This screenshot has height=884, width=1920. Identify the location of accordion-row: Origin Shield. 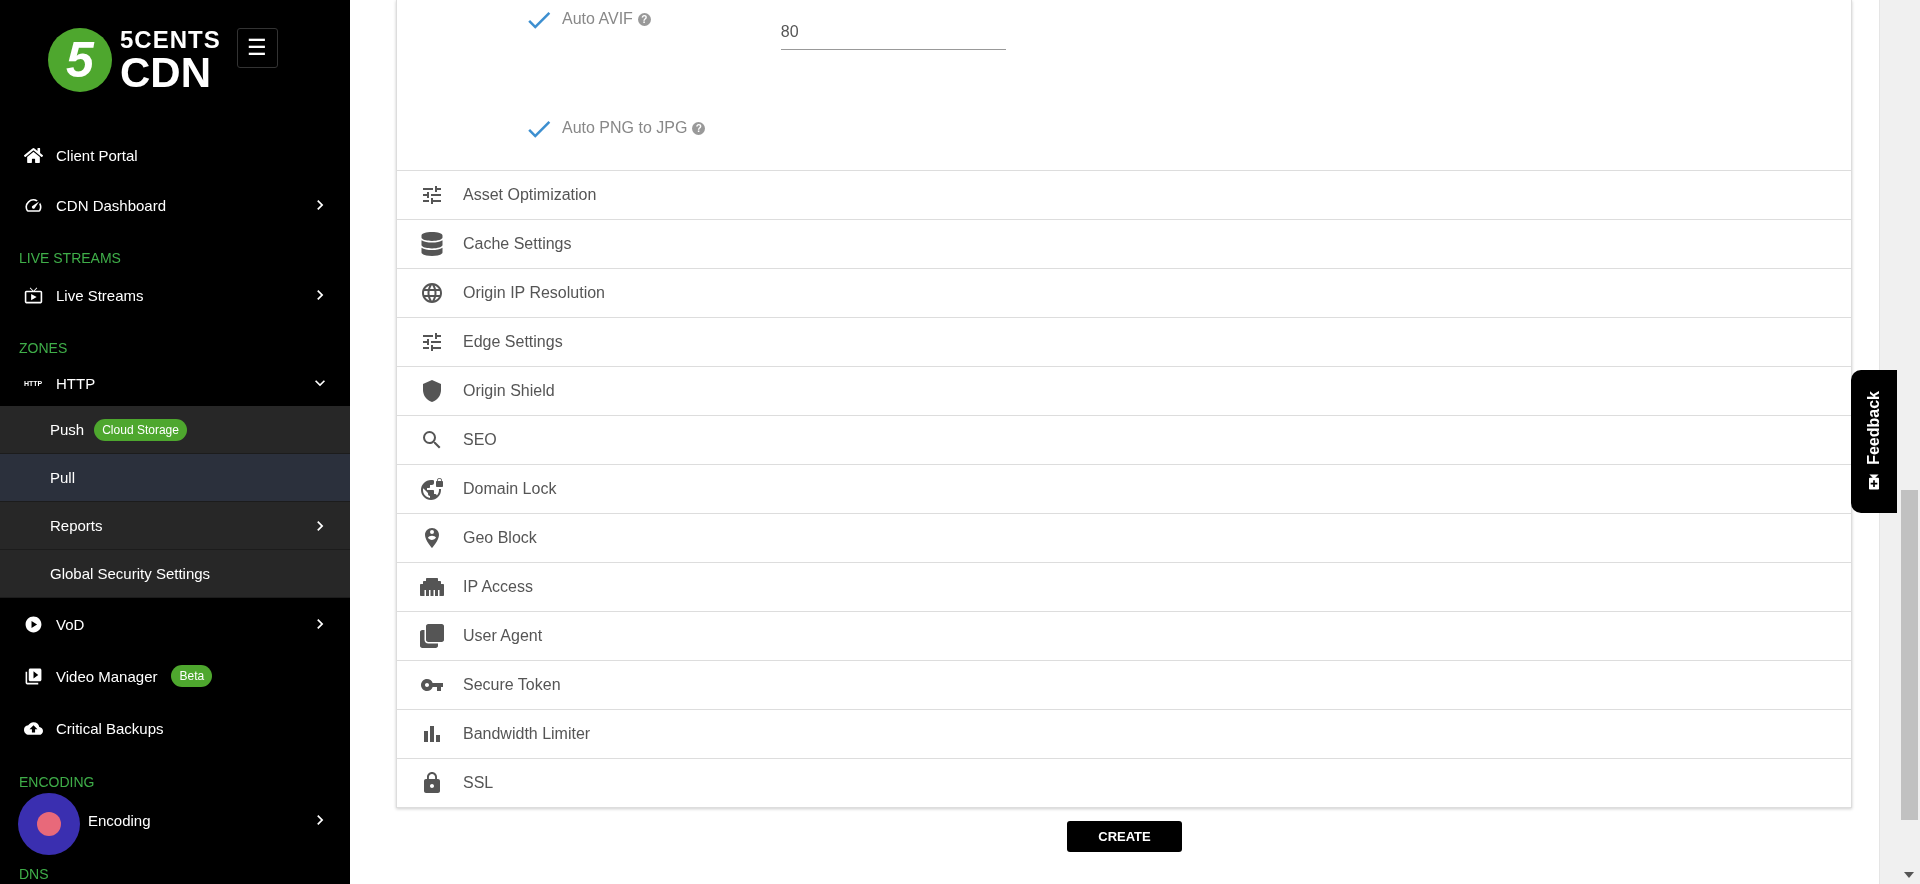
(1124, 390).